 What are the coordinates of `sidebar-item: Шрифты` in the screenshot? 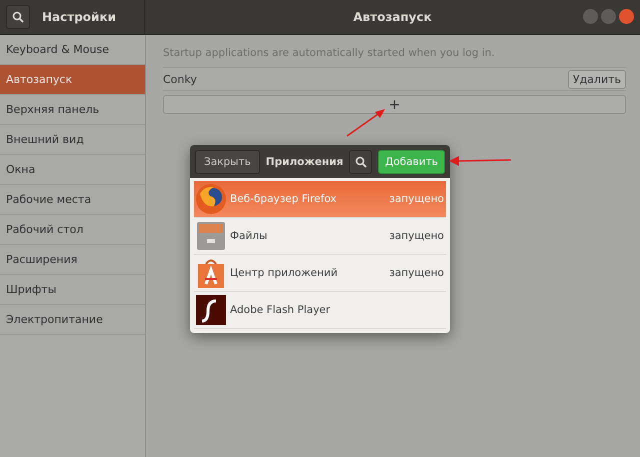 It's located at (72, 290).